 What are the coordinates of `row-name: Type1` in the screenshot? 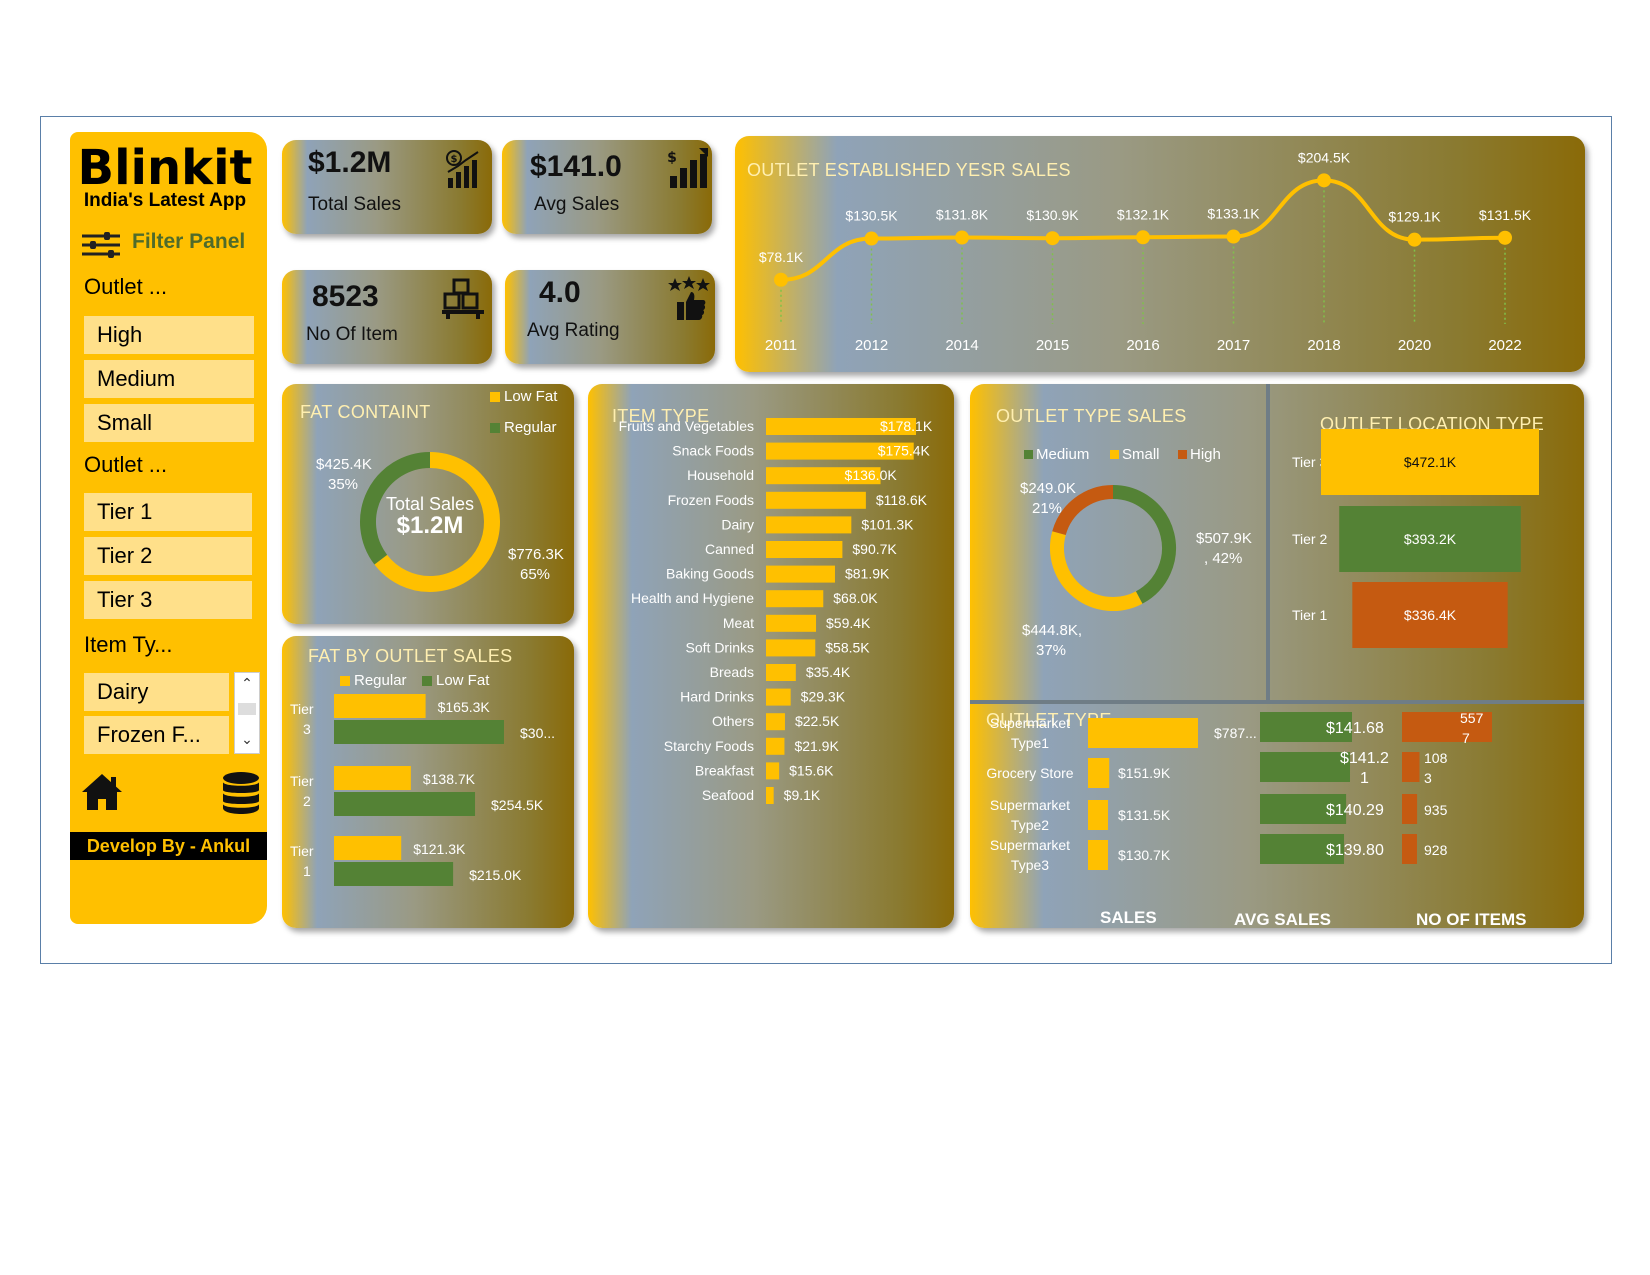 It's located at (1030, 743).